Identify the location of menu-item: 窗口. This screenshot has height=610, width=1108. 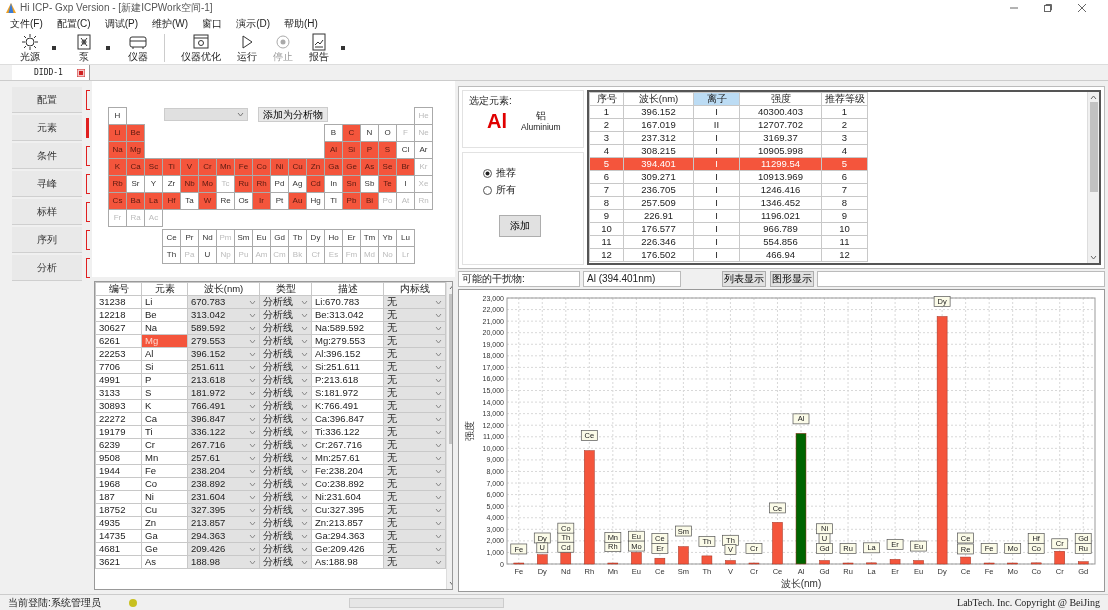
(212, 23).